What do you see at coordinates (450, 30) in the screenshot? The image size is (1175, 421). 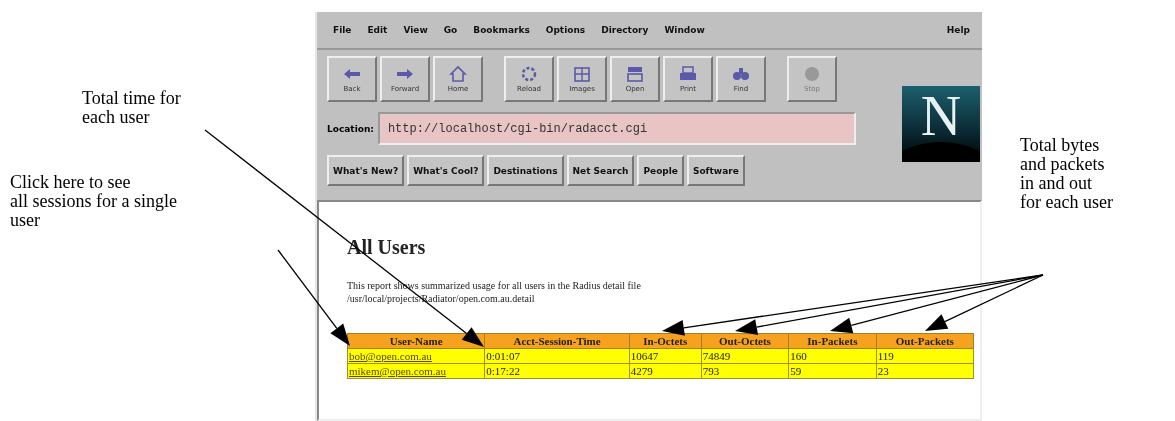 I see `menu-item: Go` at bounding box center [450, 30].